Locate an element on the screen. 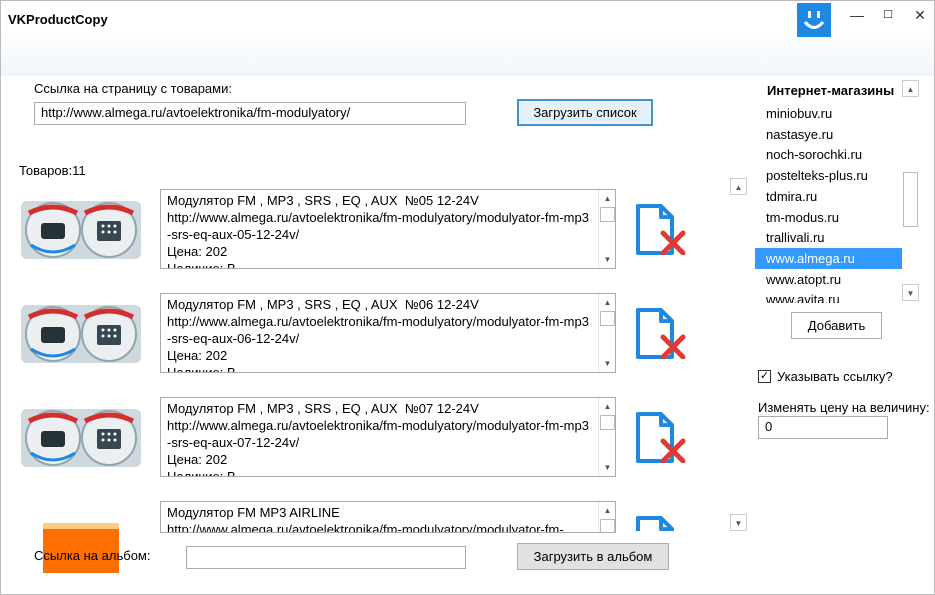 This screenshot has height=595, width=935. shop-list-item: nastasye.ru is located at coordinates (828, 134).